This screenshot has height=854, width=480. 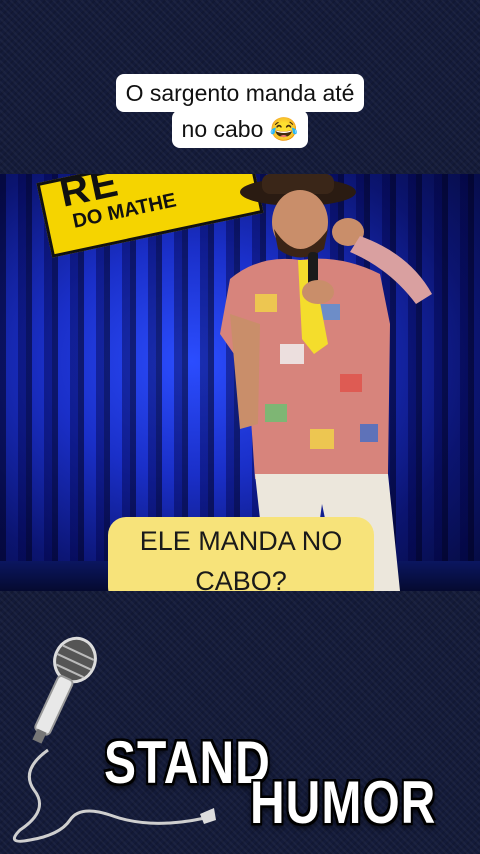 I want to click on caption-line-1: O sargento manda até, so click(x=240, y=93).